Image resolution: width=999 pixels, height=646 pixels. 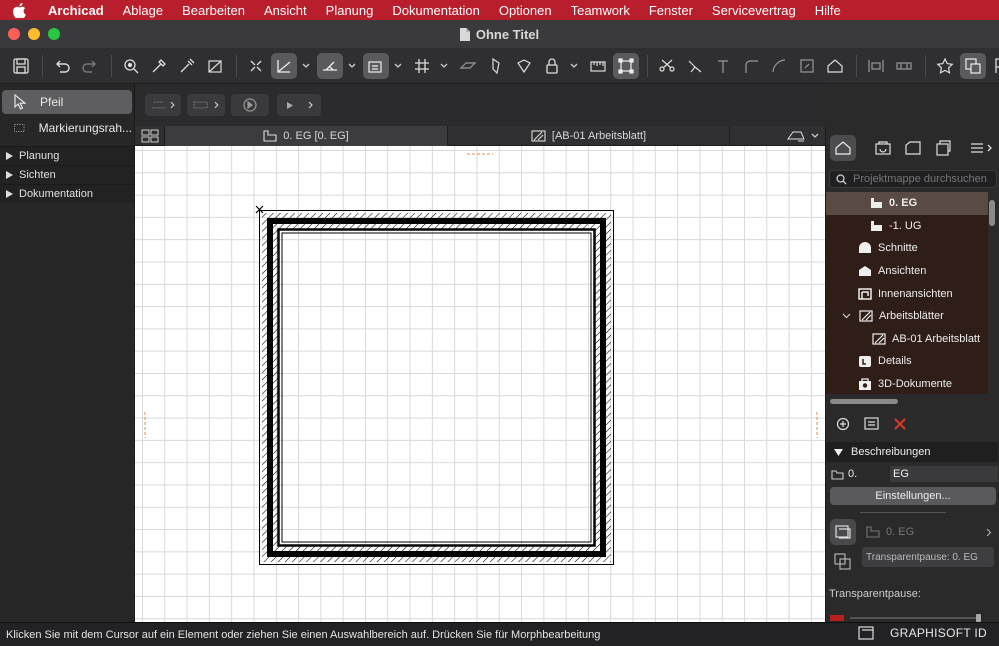 I want to click on view-type-button, so click(x=843, y=532).